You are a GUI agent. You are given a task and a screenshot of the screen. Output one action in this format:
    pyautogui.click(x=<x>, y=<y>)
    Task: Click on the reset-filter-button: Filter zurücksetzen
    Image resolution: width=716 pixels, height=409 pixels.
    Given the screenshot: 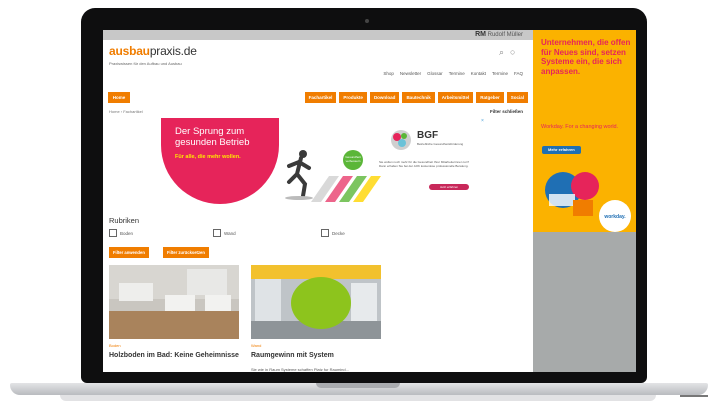 What is the action you would take?
    pyautogui.click(x=186, y=252)
    